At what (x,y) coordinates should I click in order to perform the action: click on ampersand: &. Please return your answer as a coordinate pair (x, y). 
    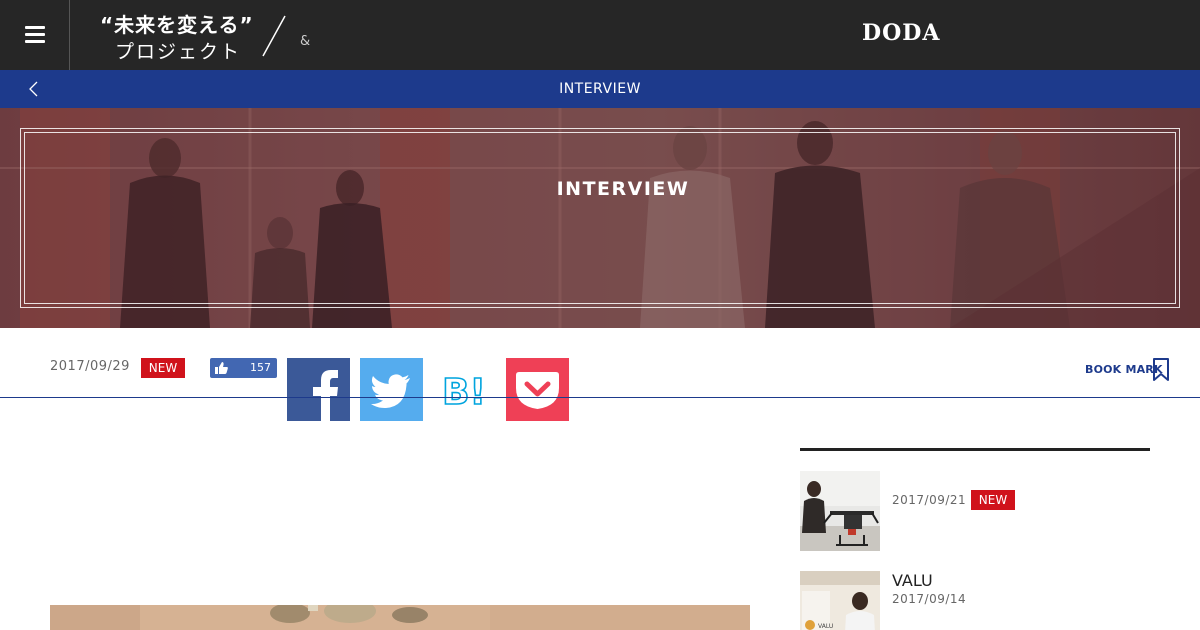
    Looking at the image, I should click on (305, 41).